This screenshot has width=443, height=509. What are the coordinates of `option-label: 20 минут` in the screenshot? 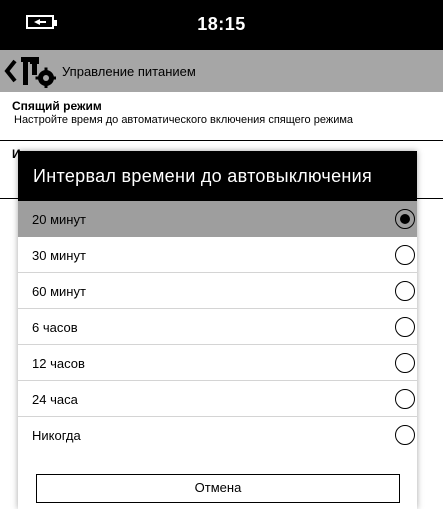 It's located at (59, 219).